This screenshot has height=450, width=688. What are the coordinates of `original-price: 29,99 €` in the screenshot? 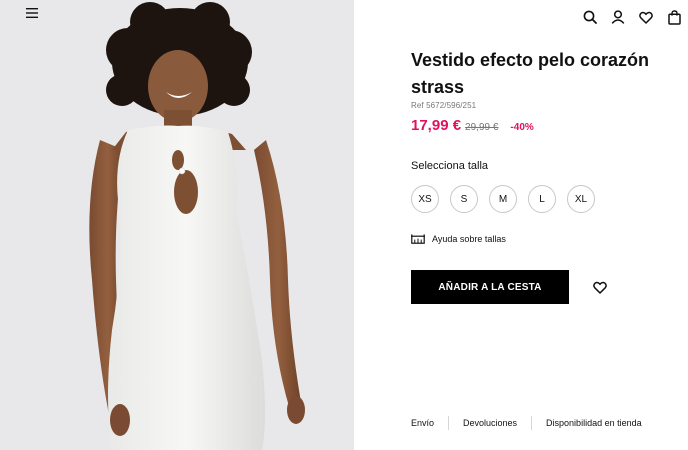 It's located at (482, 127).